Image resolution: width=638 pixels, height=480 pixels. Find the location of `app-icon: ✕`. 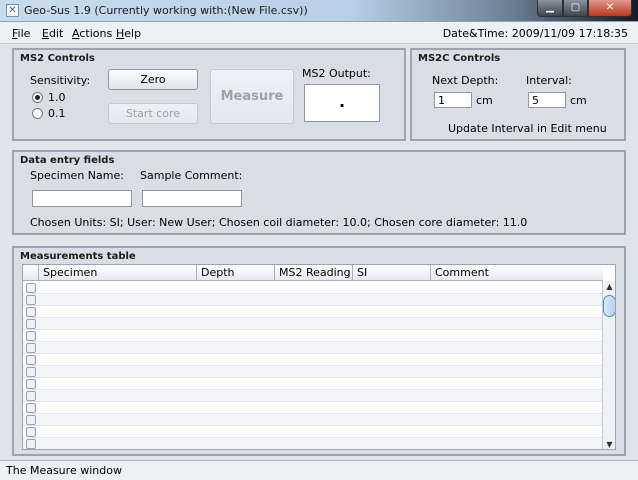

app-icon: ✕ is located at coordinates (12, 10).